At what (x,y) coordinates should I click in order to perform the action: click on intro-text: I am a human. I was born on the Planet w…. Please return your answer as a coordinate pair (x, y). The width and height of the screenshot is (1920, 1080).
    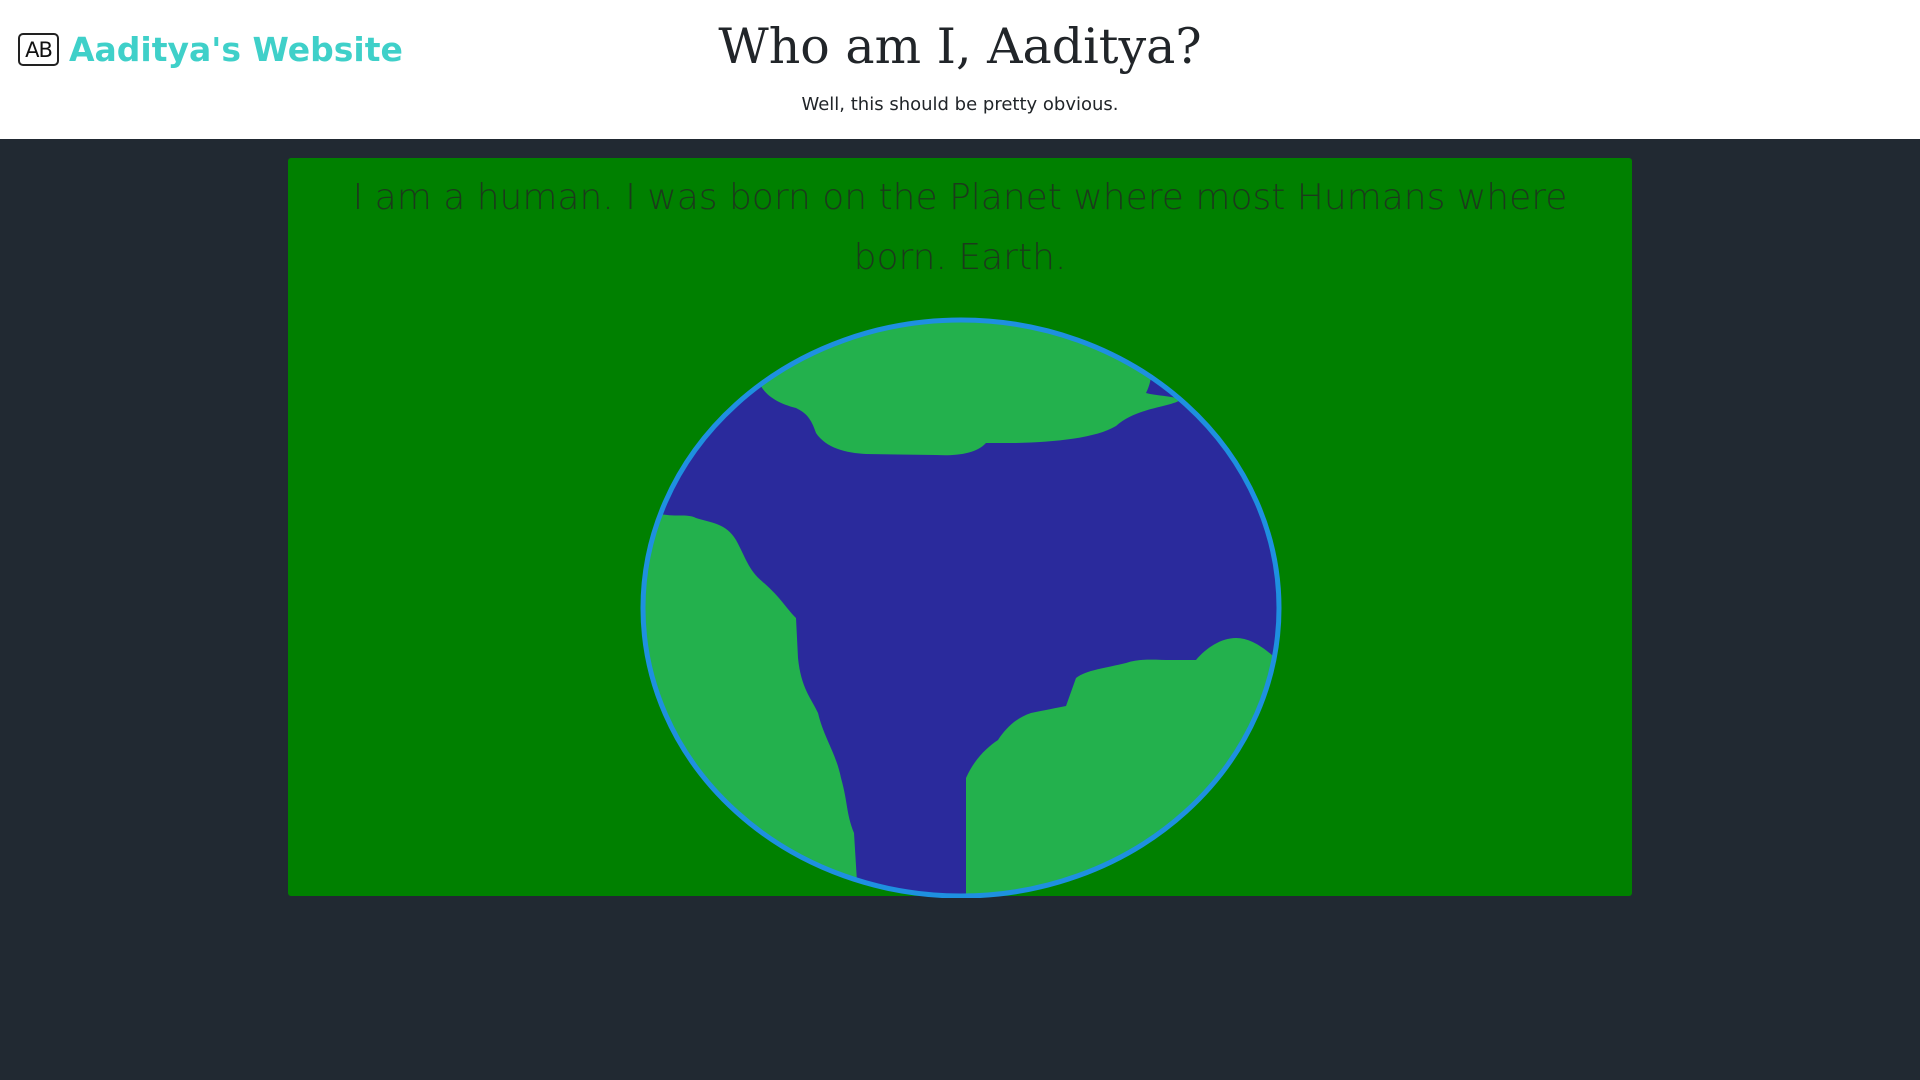
    Looking at the image, I should click on (960, 227).